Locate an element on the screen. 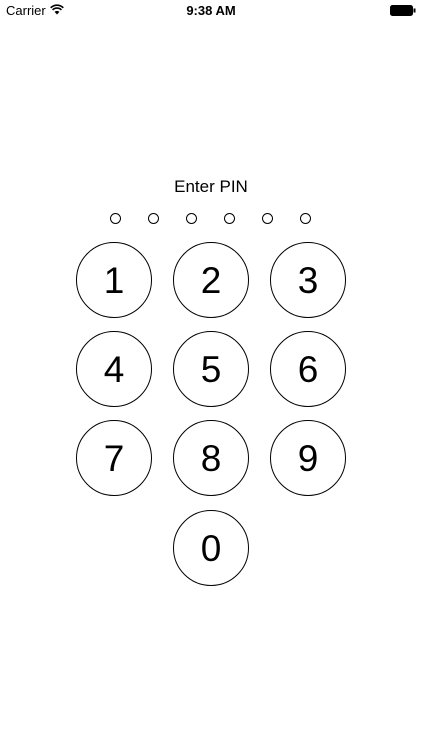 The height and width of the screenshot is (750, 422). pin-indicator is located at coordinates (214, 220).